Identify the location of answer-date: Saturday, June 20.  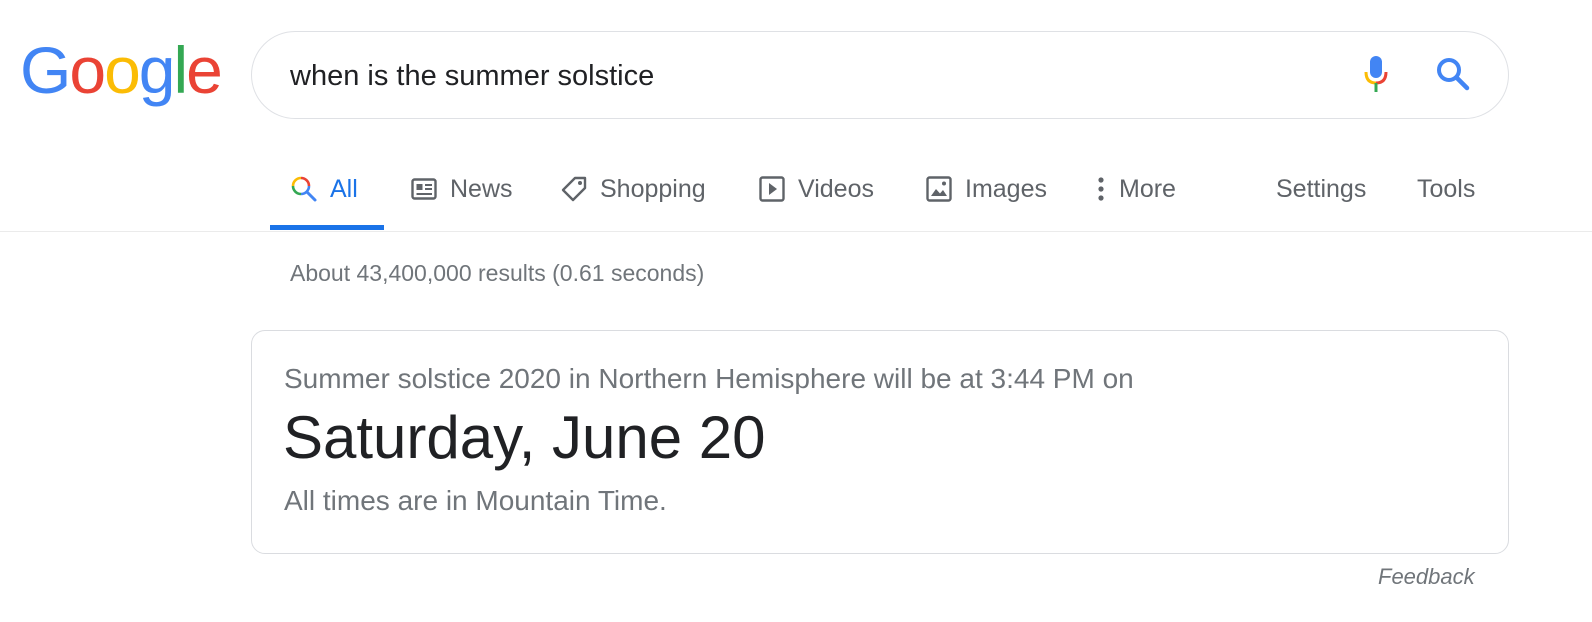
(524, 437).